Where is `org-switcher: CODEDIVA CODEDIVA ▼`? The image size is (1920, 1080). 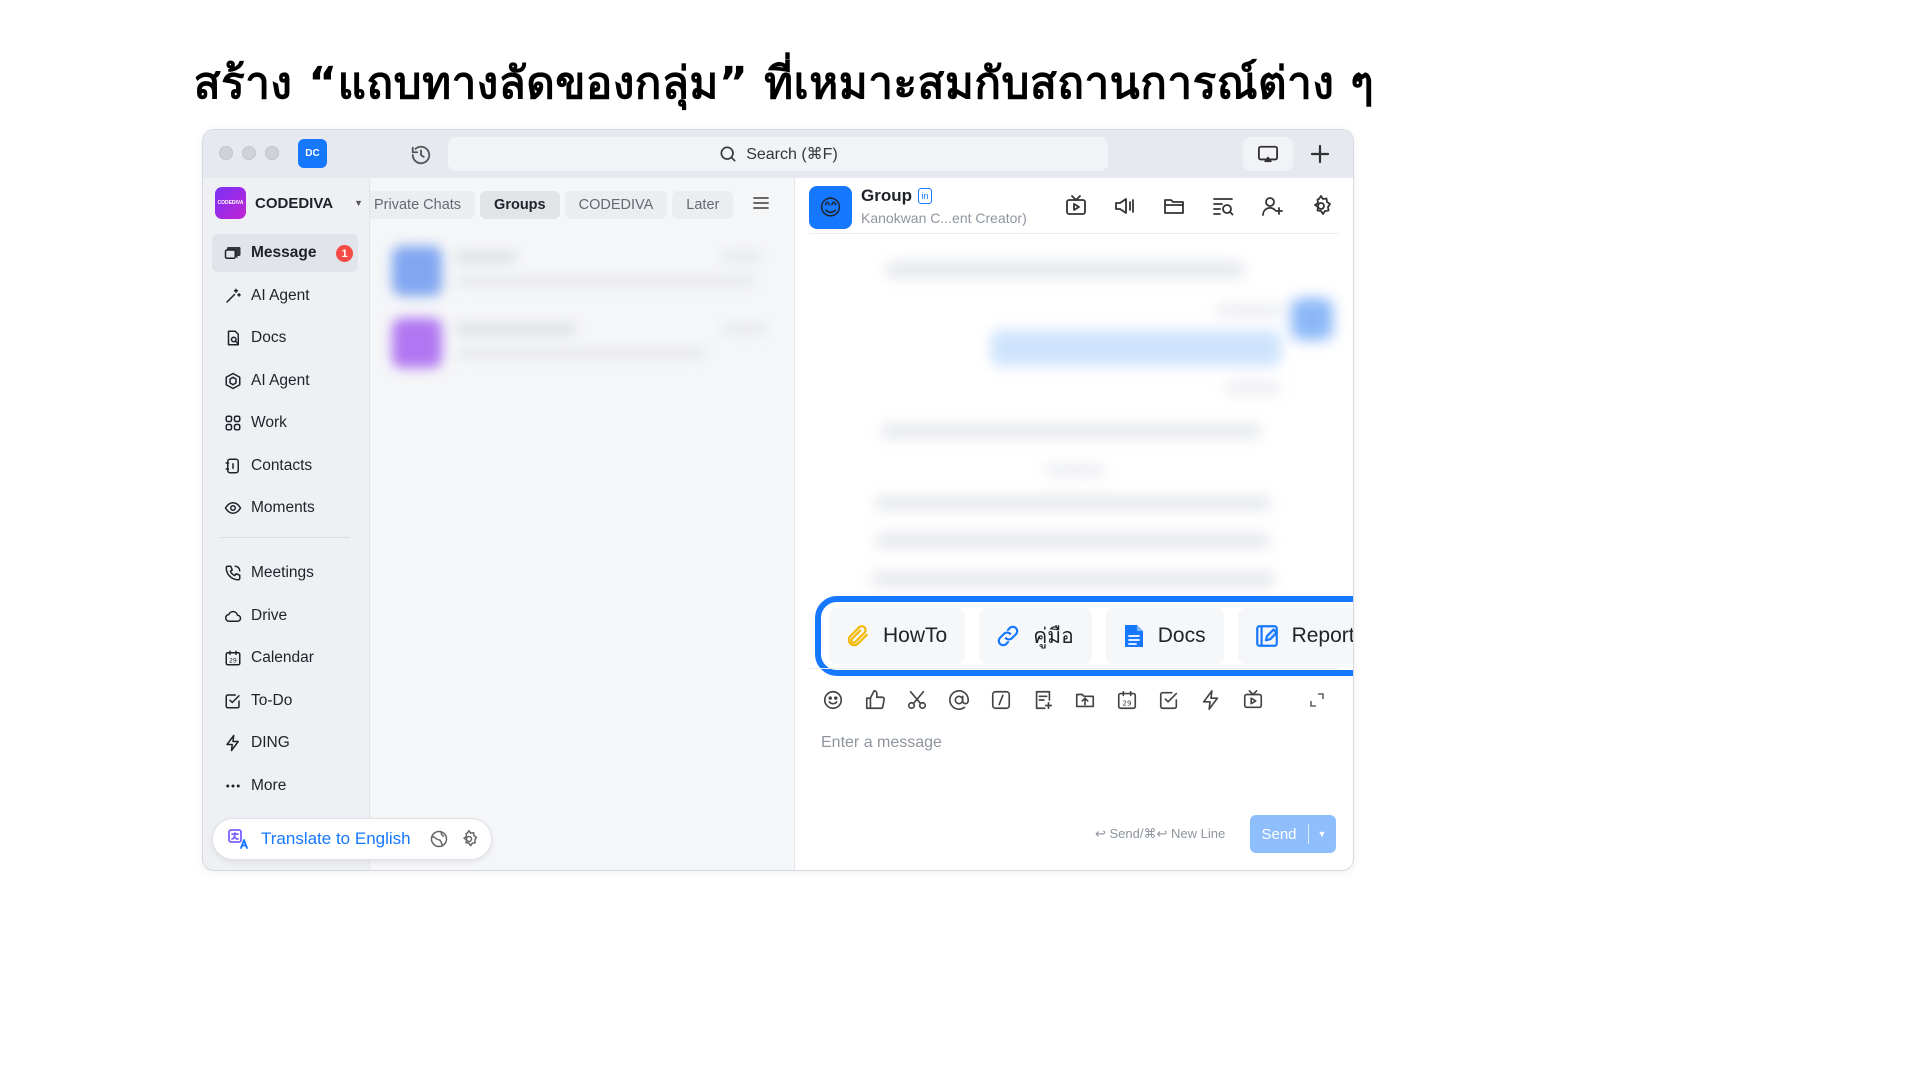
org-switcher: CODEDIVA CODEDIVA ▼ is located at coordinates (289, 203).